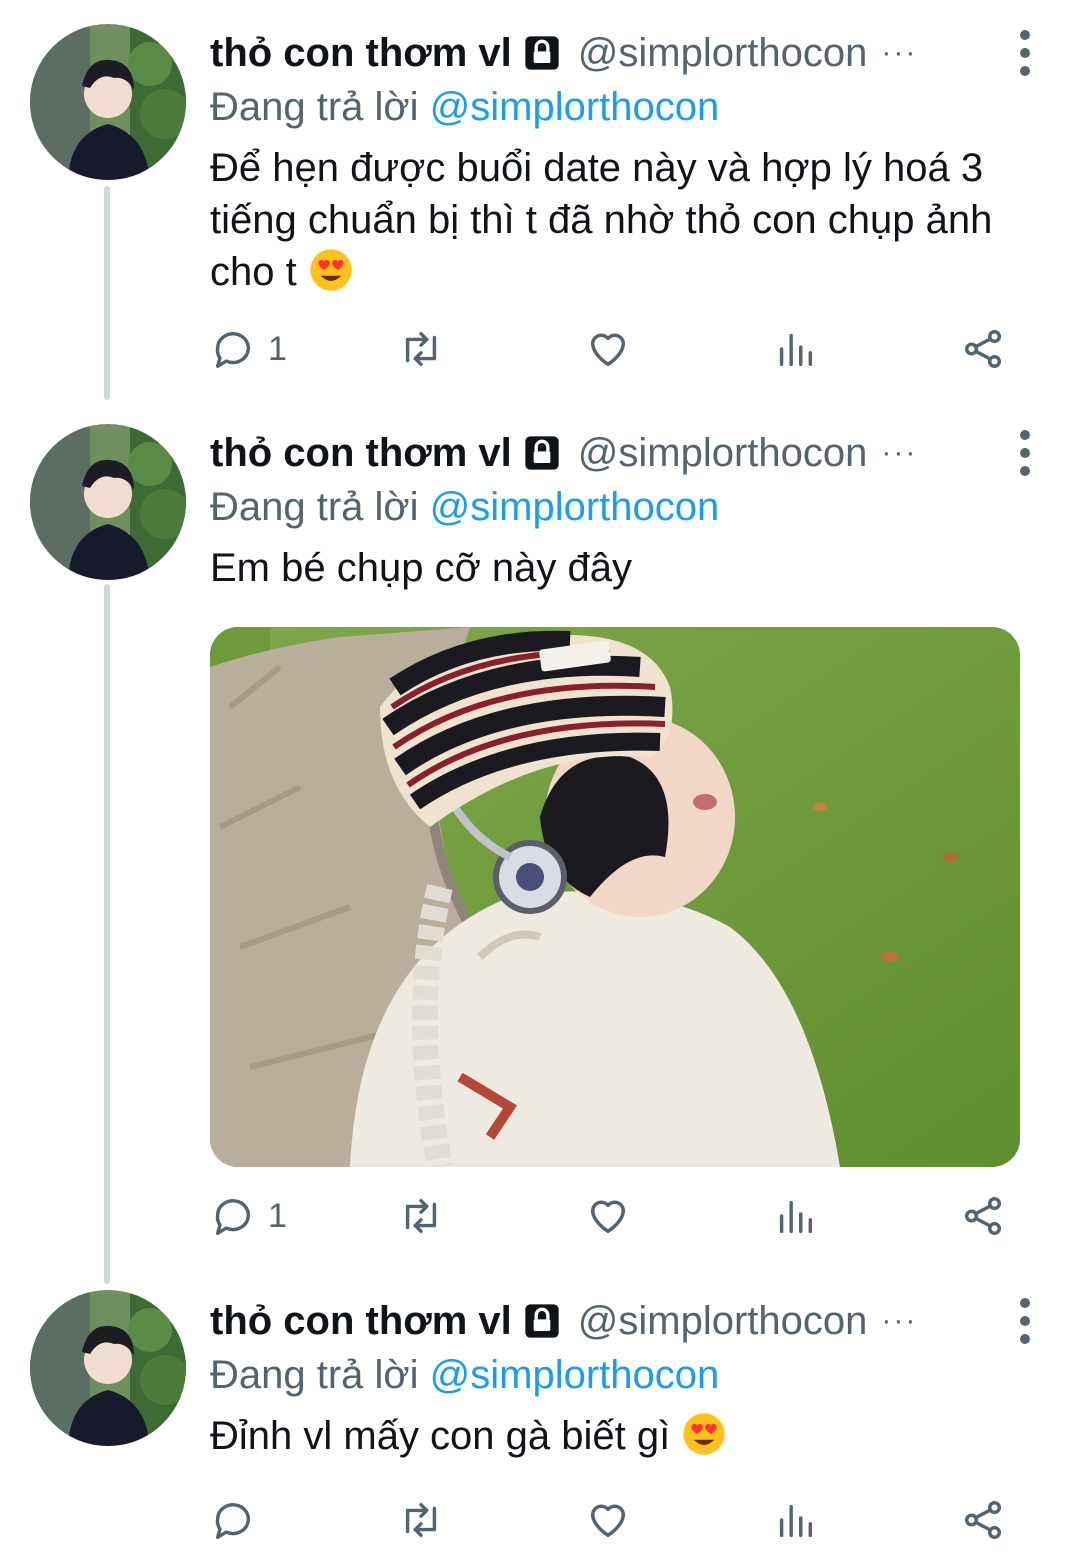 Image resolution: width=1080 pixels, height=1563 pixels. I want to click on tweet-text: Em bé chụp cỡ này đây, so click(625, 568).